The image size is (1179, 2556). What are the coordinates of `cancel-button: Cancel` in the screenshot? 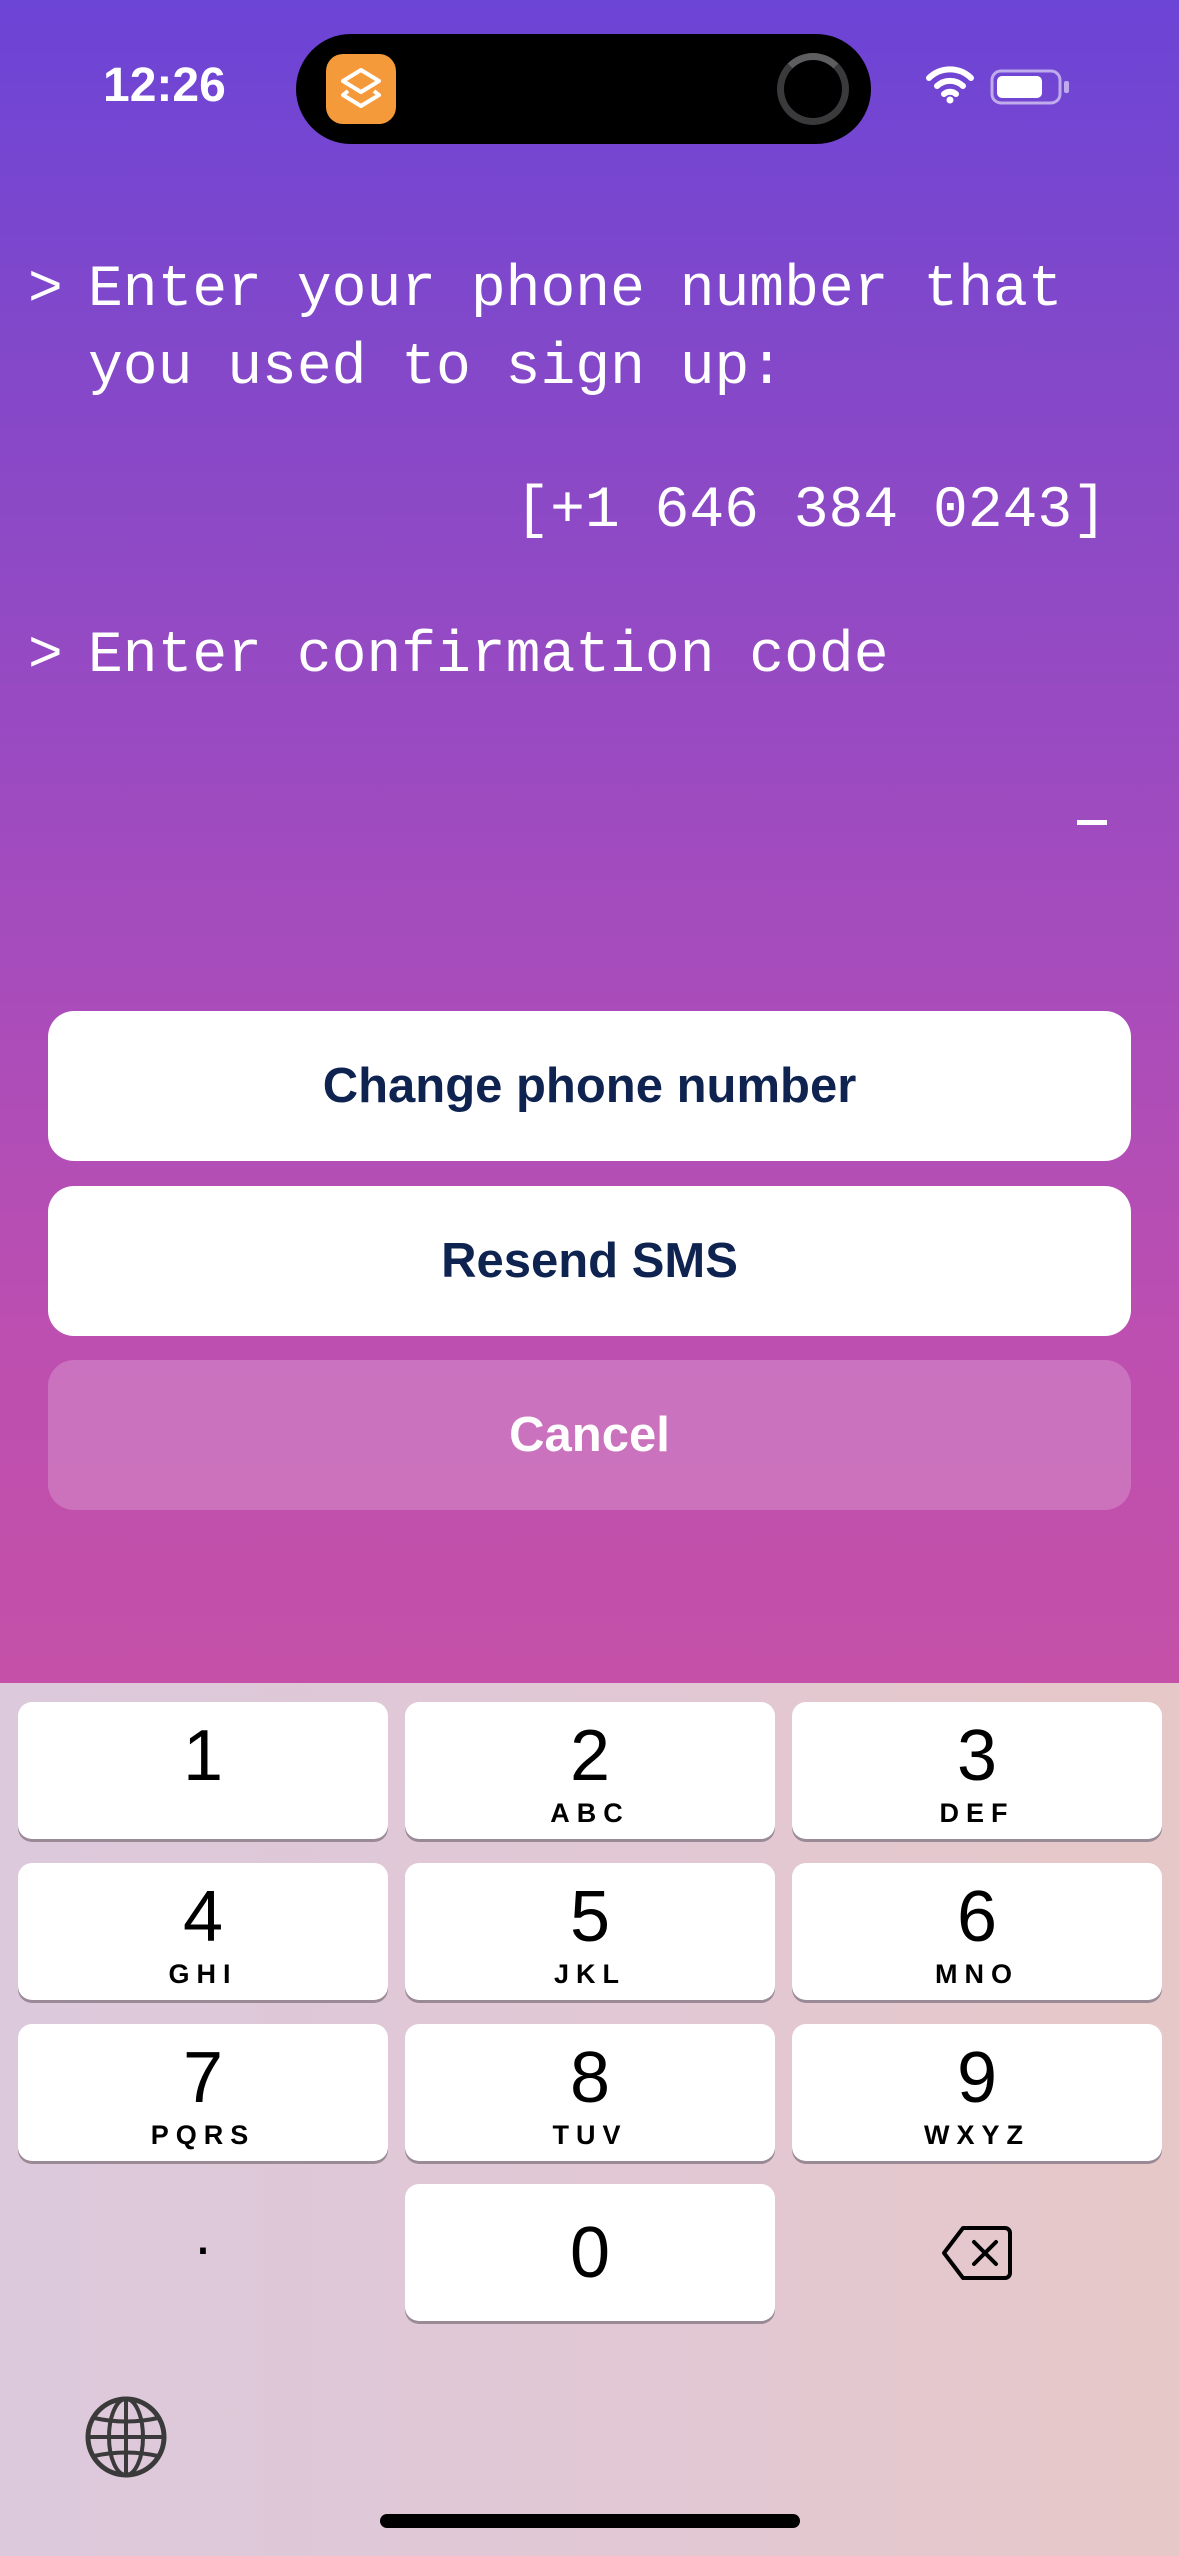 It's located at (589, 1435).